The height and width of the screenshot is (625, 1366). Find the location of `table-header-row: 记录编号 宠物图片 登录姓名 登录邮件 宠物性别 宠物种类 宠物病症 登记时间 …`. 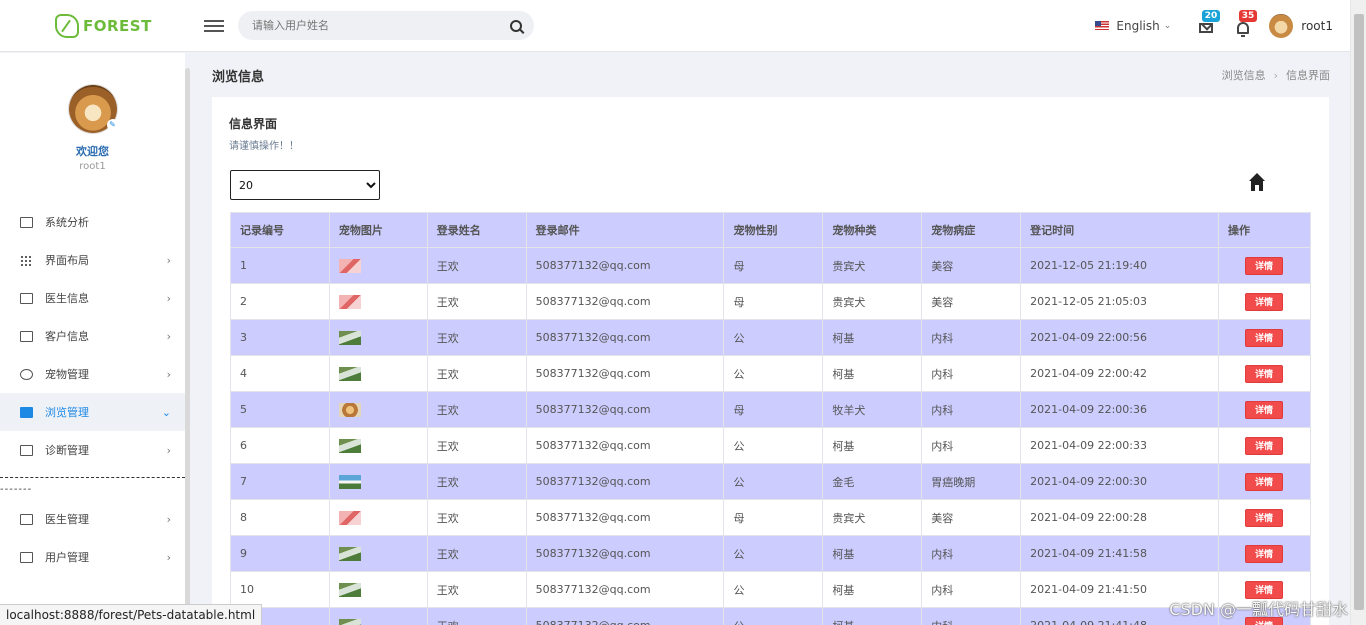

table-header-row: 记录编号 宠物图片 登录姓名 登录邮件 宠物性别 宠物种类 宠物病症 登记时间 … is located at coordinates (771, 230).